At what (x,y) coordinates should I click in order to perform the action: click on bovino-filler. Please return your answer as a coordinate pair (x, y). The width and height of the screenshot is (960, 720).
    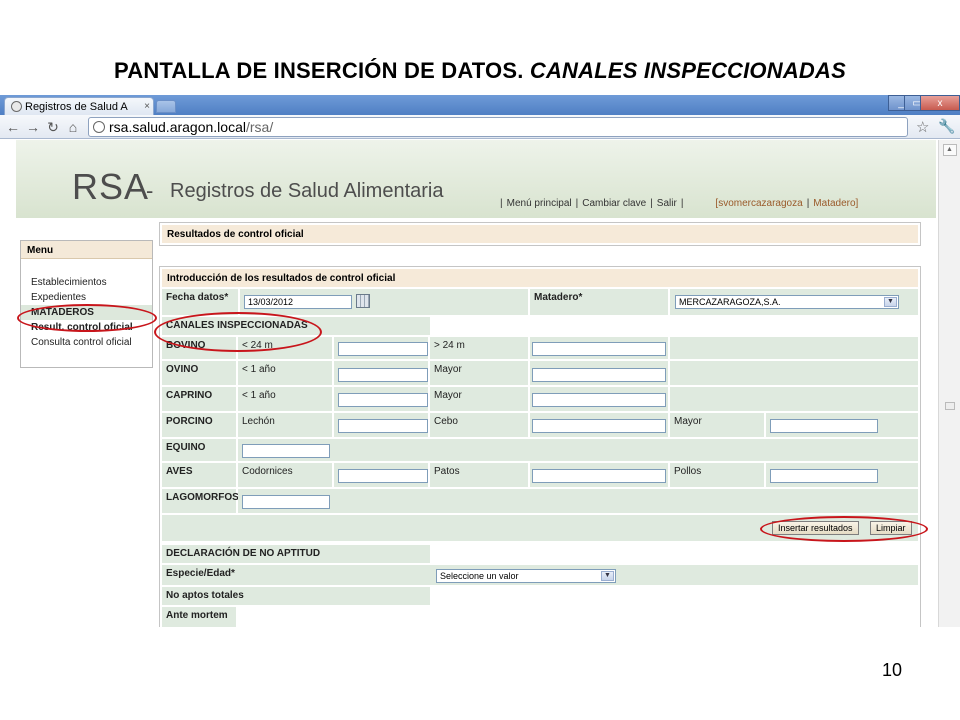
    Looking at the image, I should click on (794, 348).